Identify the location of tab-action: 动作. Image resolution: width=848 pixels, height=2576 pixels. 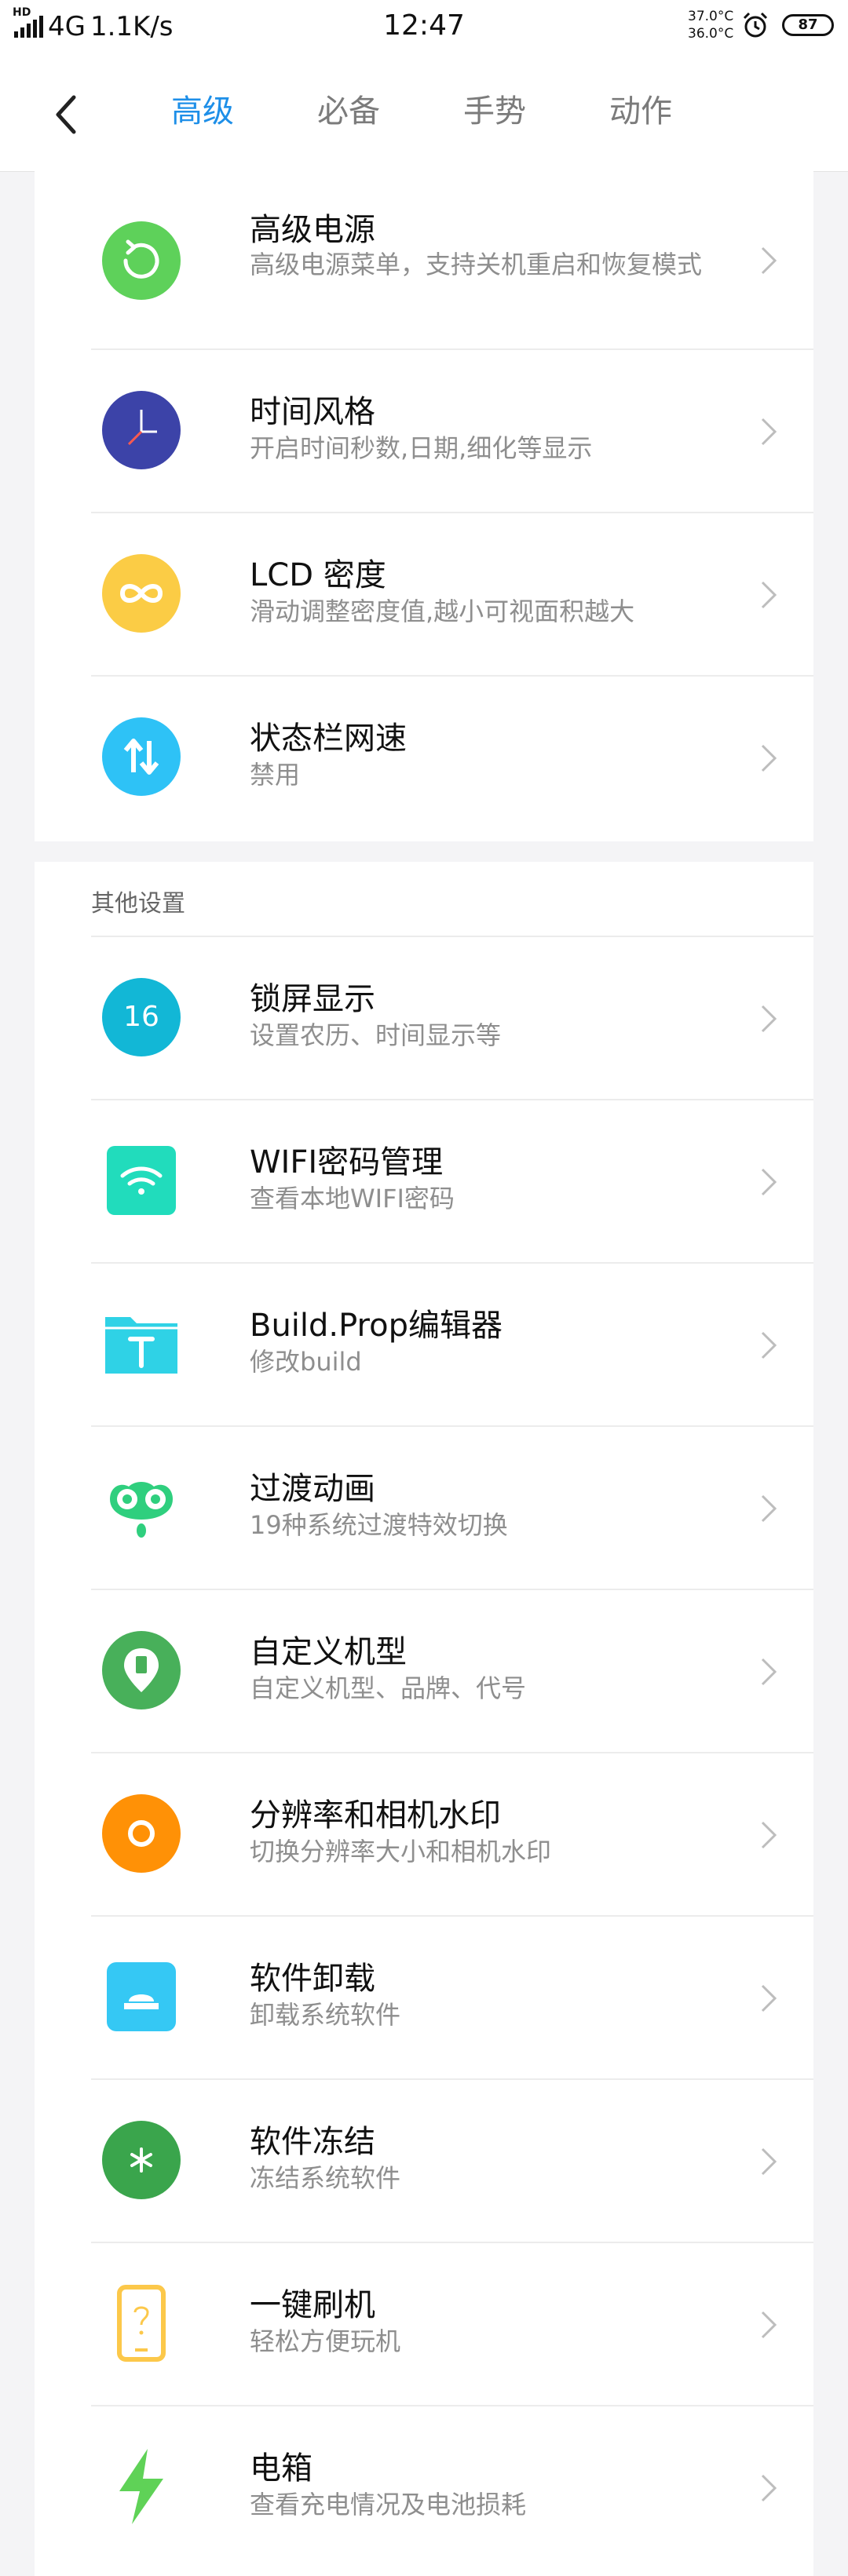
(640, 111).